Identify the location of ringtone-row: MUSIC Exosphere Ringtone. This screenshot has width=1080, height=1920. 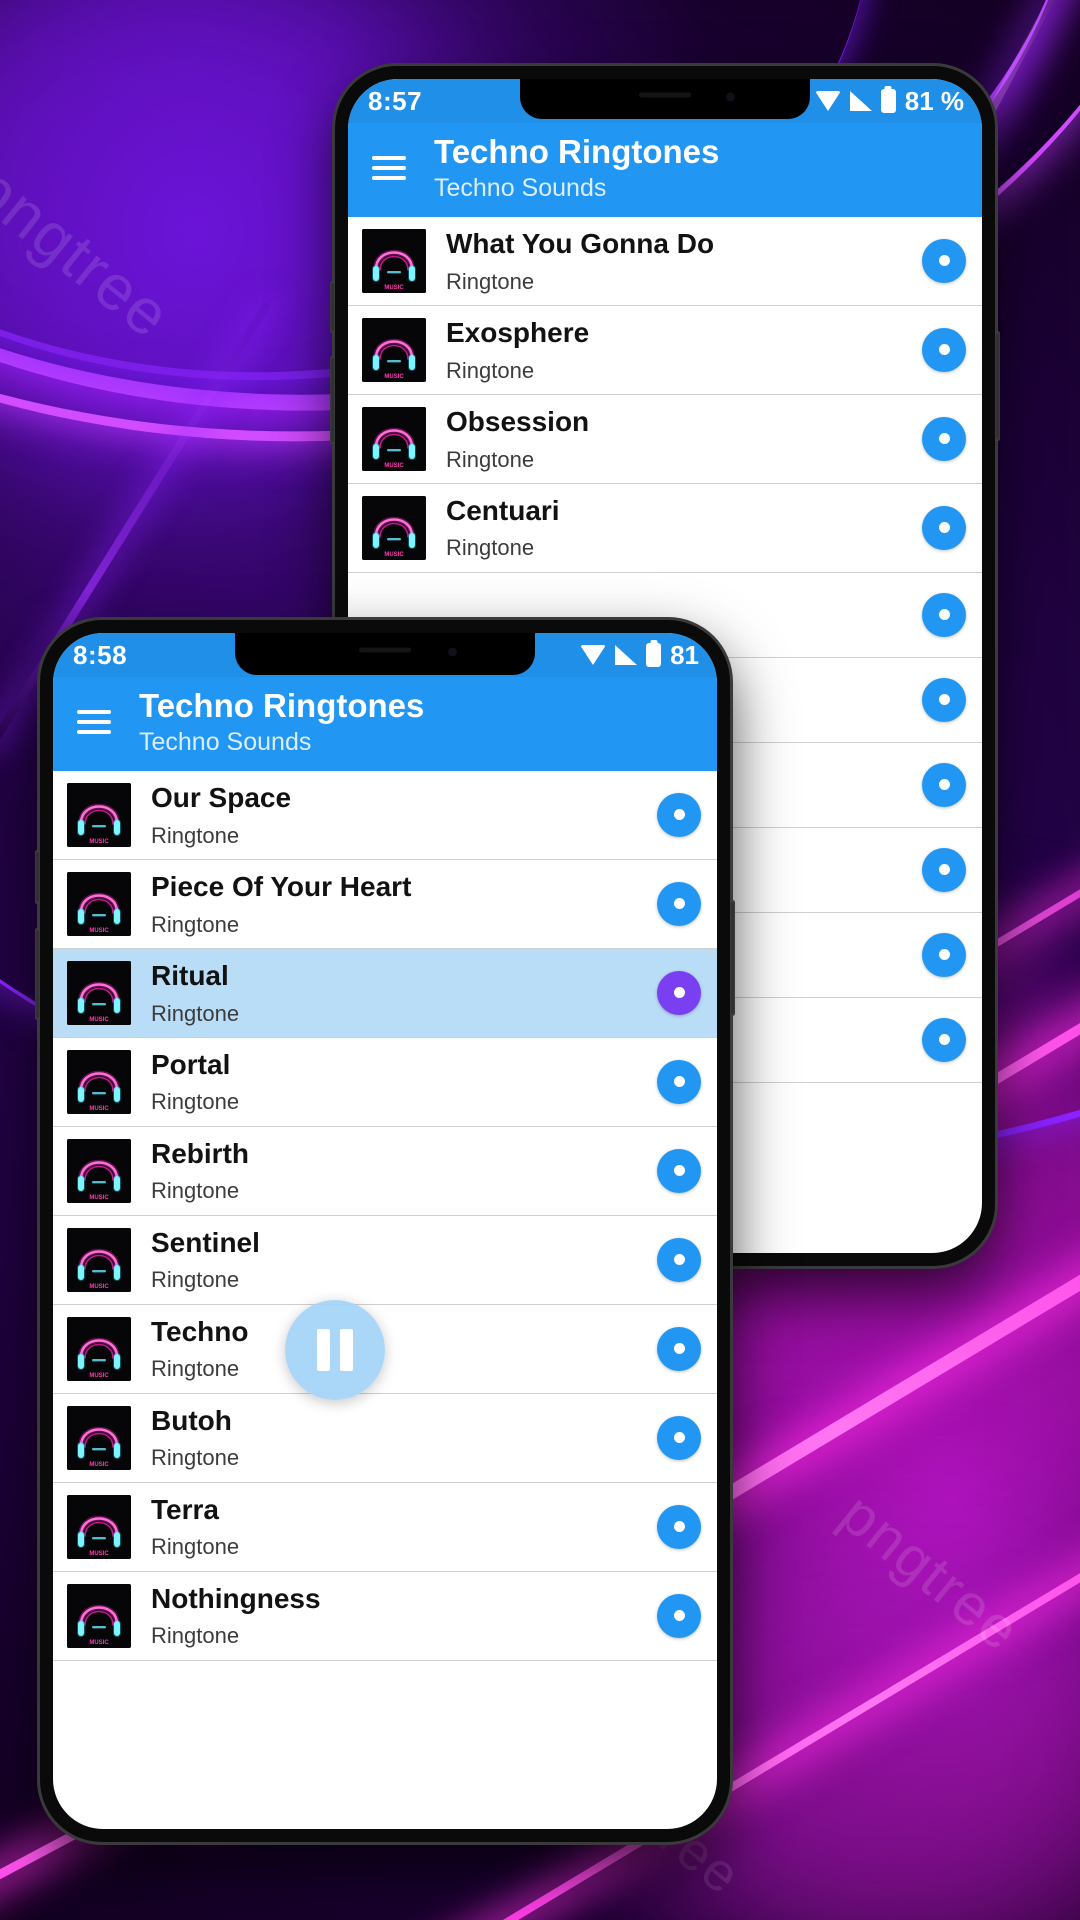
(665, 350).